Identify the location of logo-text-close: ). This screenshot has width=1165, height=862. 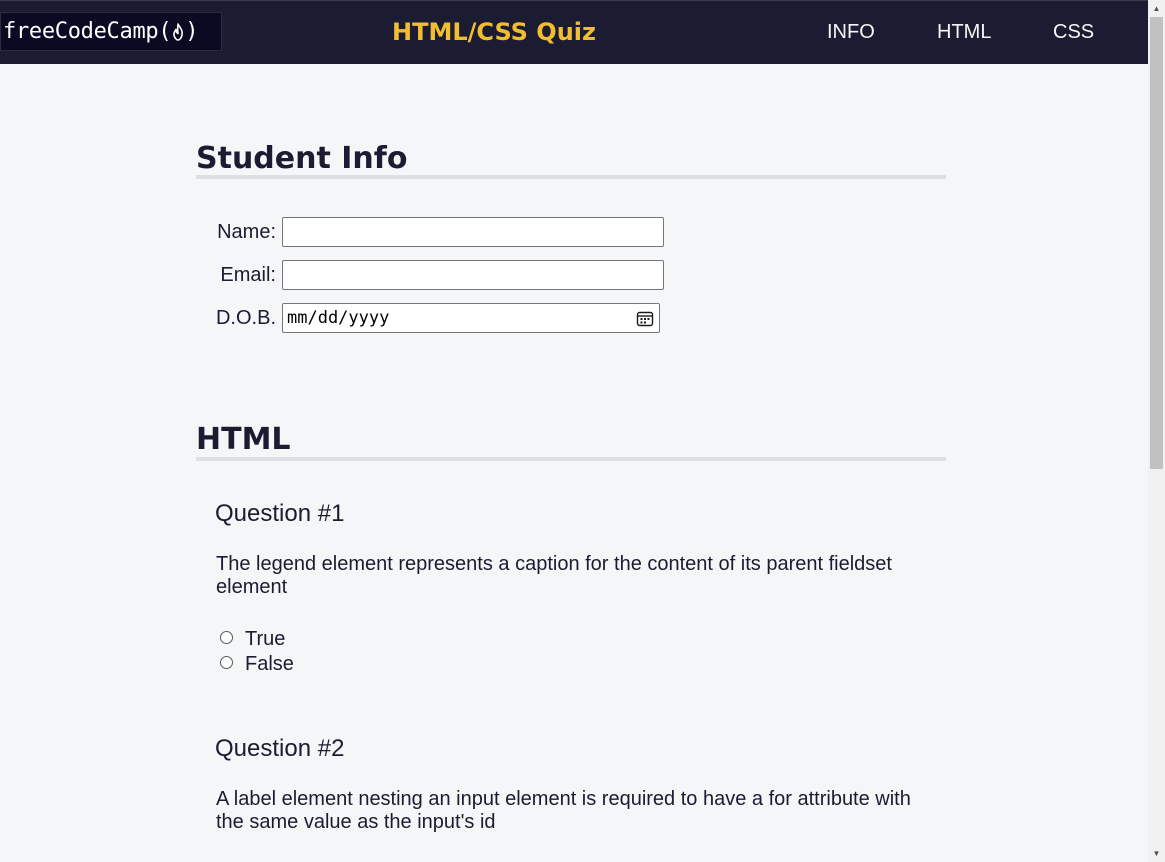
(192, 31).